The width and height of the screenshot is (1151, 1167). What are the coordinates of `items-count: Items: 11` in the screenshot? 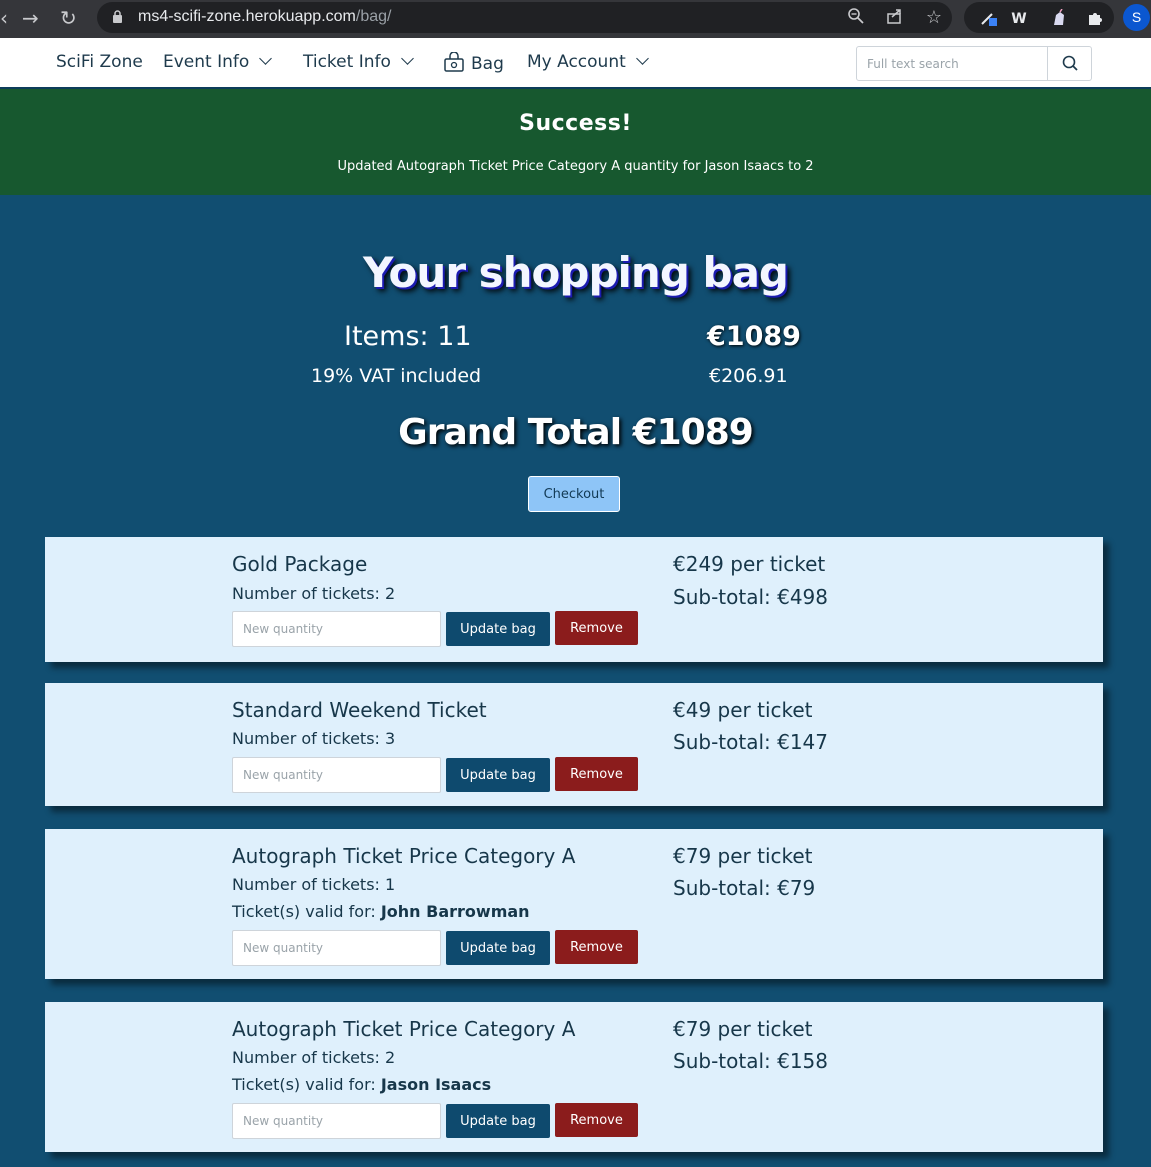 It's located at (408, 336).